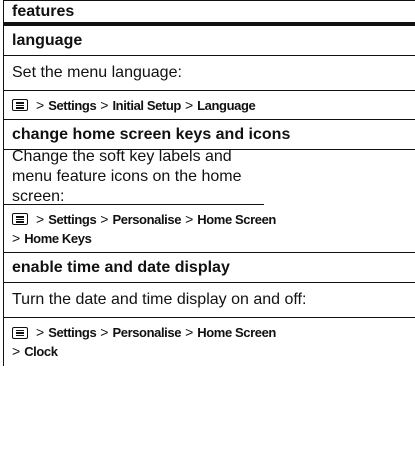  I want to click on feature-title: change home screen keys and icons, so click(151, 134).